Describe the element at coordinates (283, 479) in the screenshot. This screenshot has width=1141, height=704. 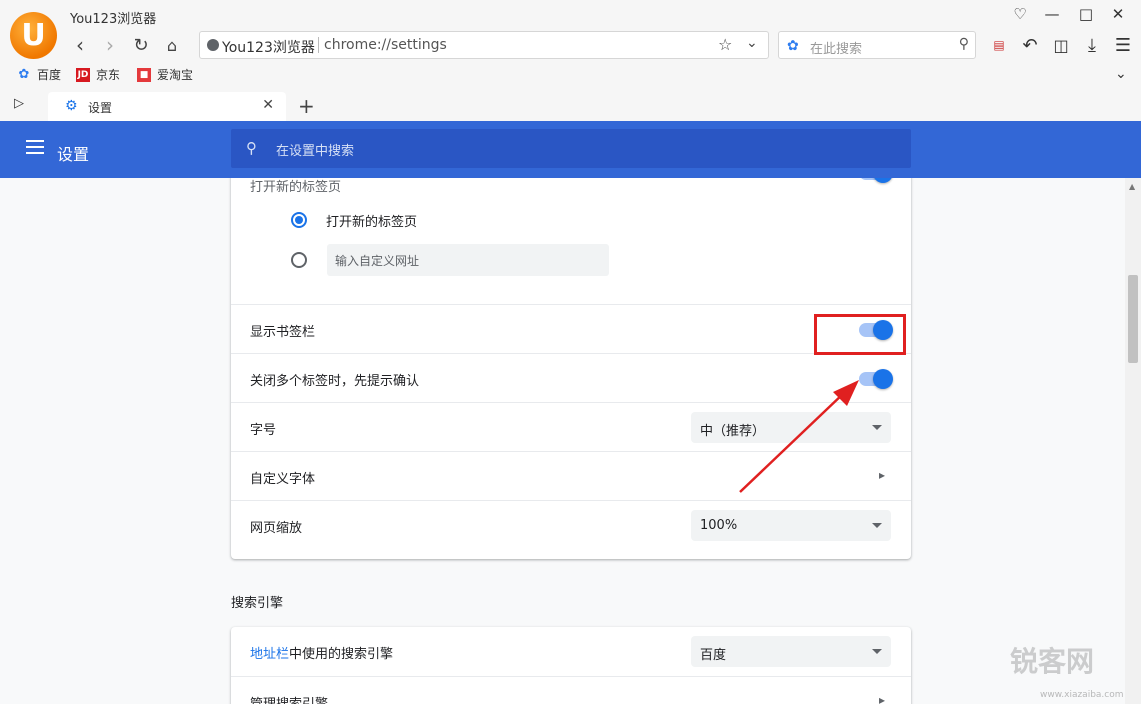
I see `custom-fonts-label: 自定义字体` at that location.